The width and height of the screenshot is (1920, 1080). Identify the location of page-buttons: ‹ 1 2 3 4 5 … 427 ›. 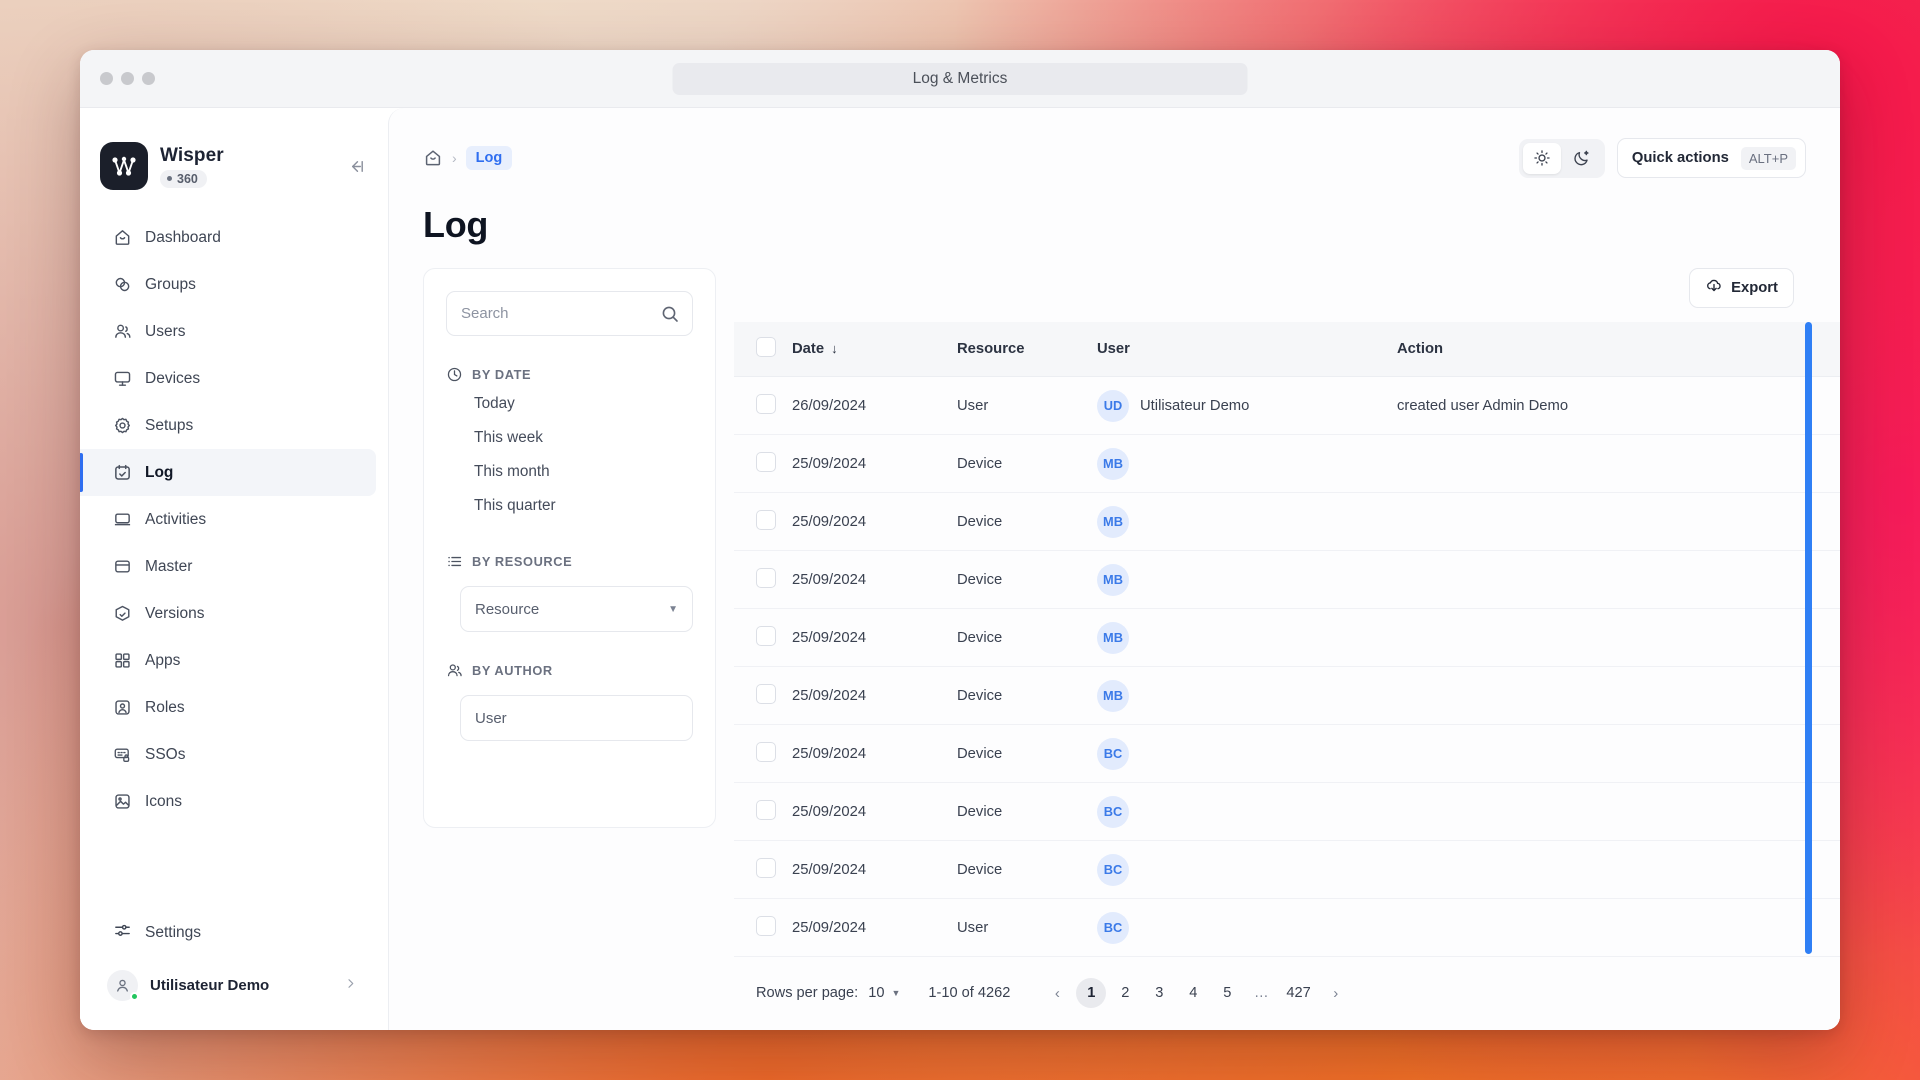
(1196, 993).